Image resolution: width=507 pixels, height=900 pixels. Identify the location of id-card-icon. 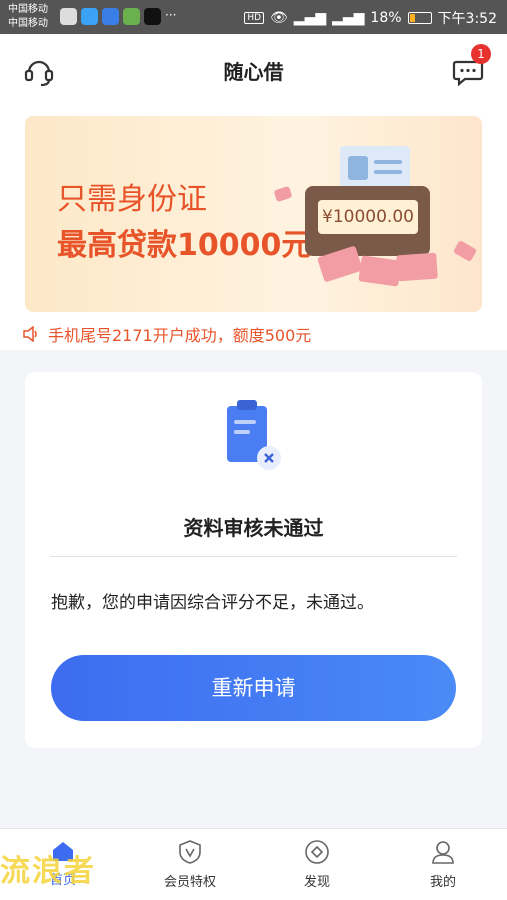
(375, 168).